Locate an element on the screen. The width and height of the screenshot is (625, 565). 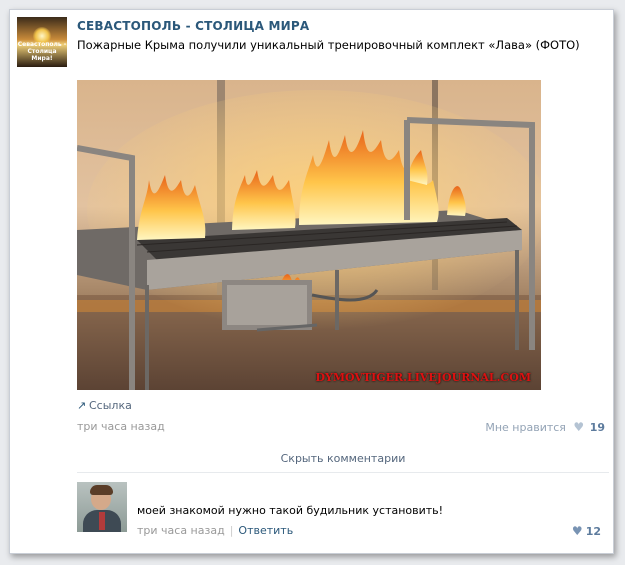
comment-timestamp: три часа назад is located at coordinates (181, 530).